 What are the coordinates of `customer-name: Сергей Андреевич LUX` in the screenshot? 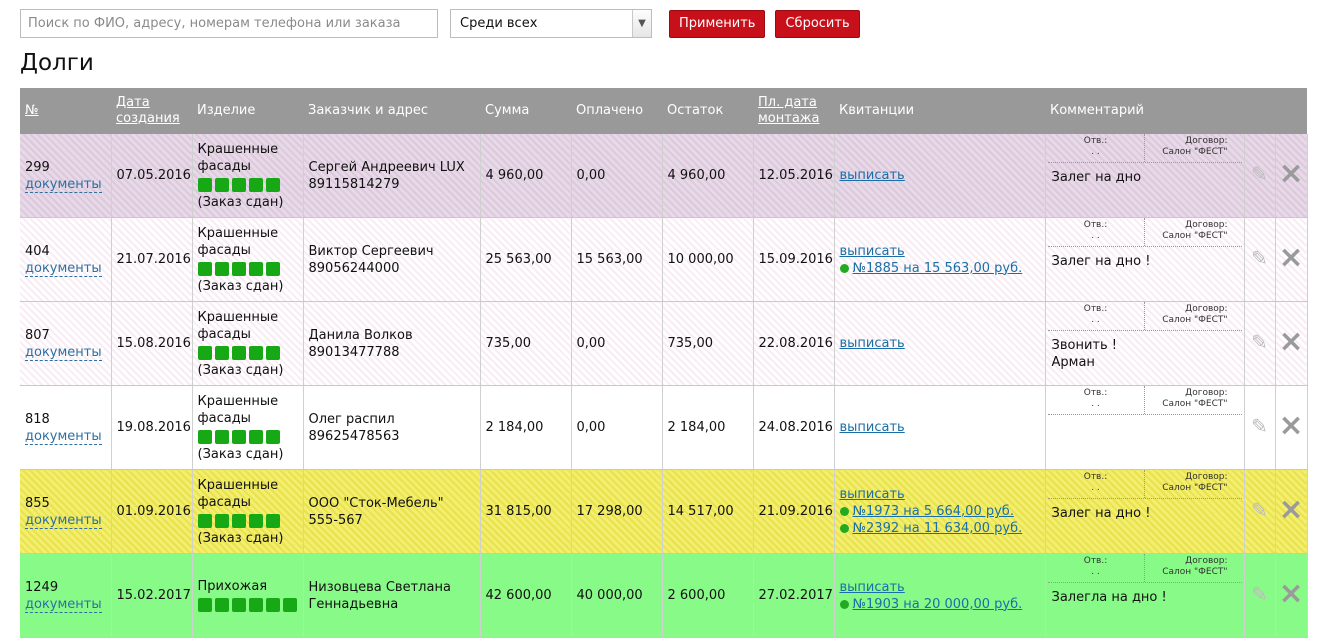 It's located at (386, 167).